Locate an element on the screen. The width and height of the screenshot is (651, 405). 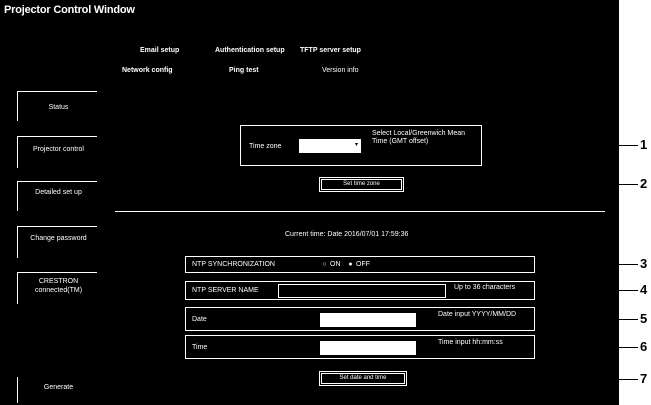
time-box: Time Time input hh:mm:ss is located at coordinates (360, 347).